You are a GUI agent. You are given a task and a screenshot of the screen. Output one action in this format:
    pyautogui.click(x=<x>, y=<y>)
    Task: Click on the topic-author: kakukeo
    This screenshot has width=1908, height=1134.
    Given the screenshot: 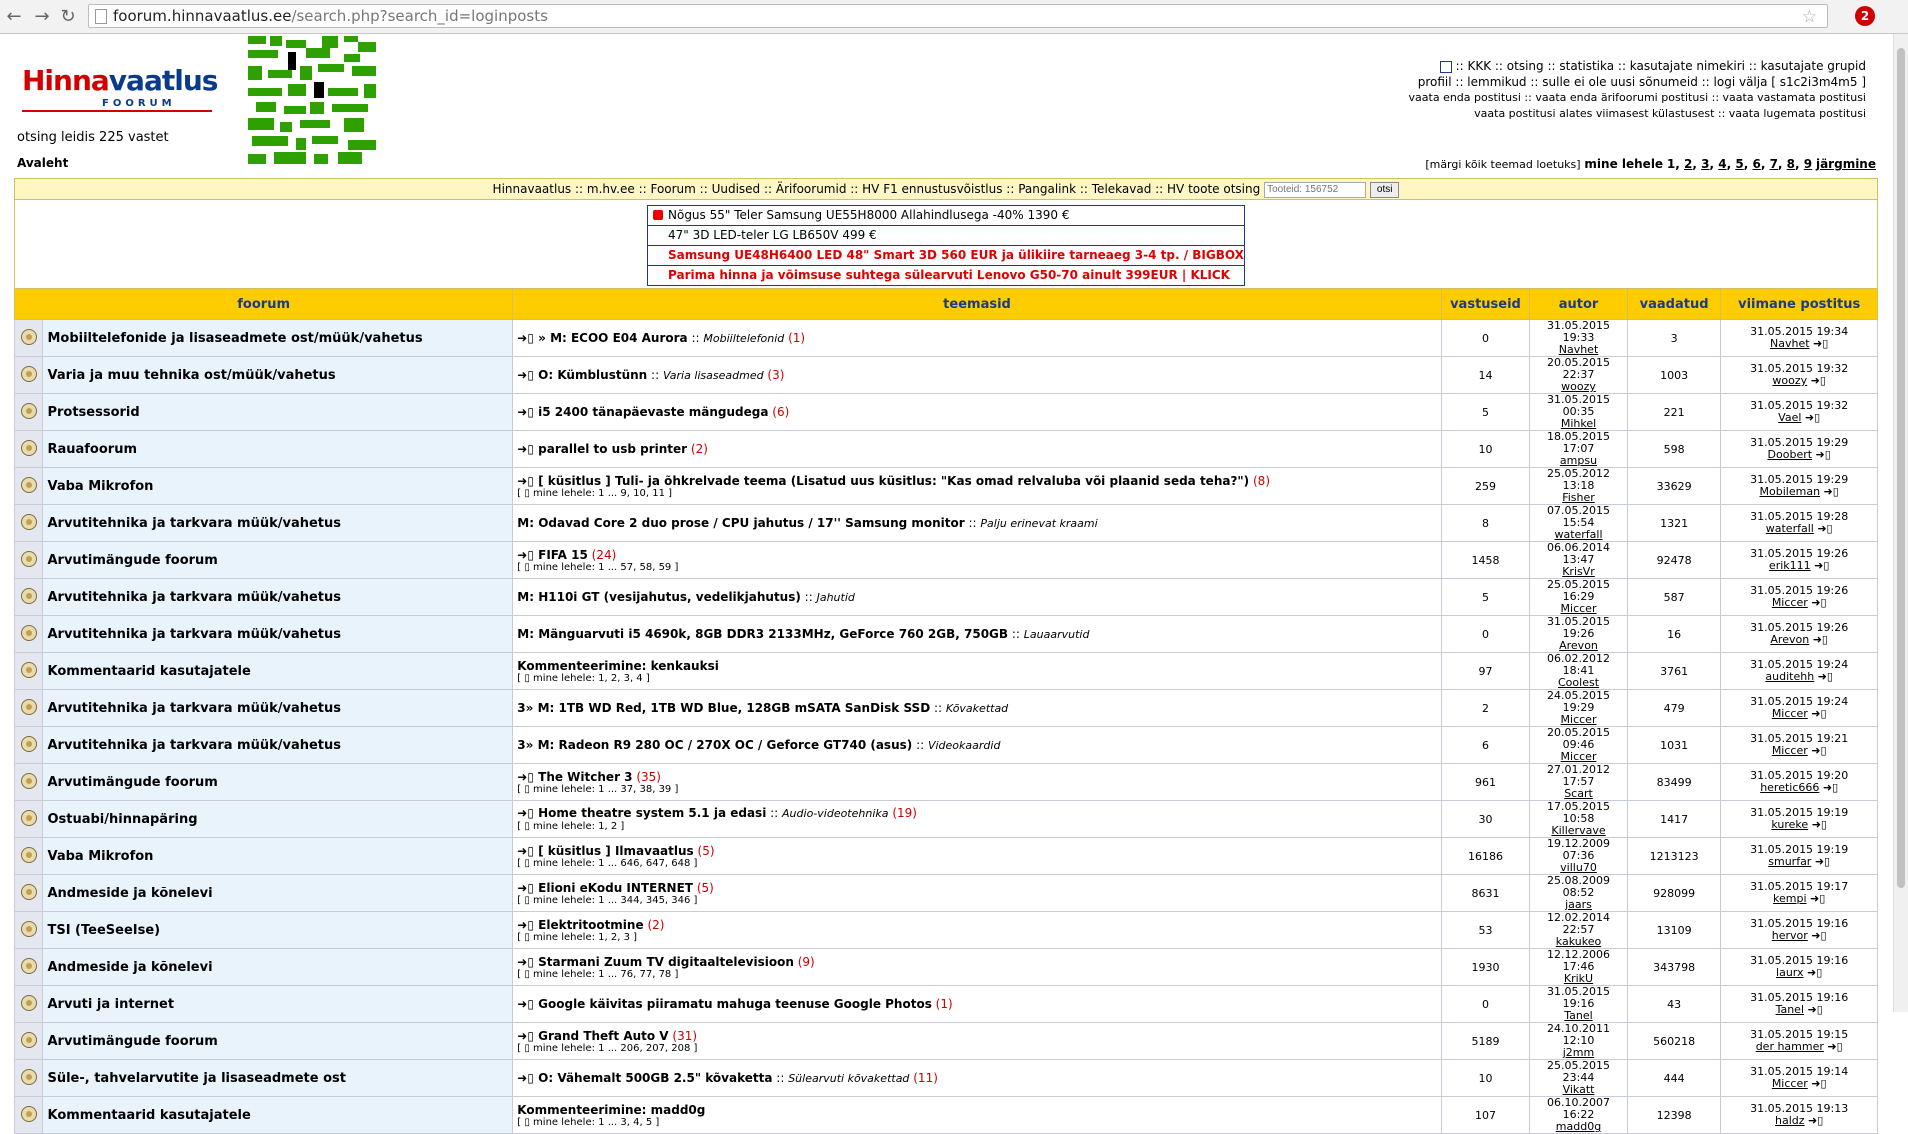 What is the action you would take?
    pyautogui.click(x=1578, y=942)
    